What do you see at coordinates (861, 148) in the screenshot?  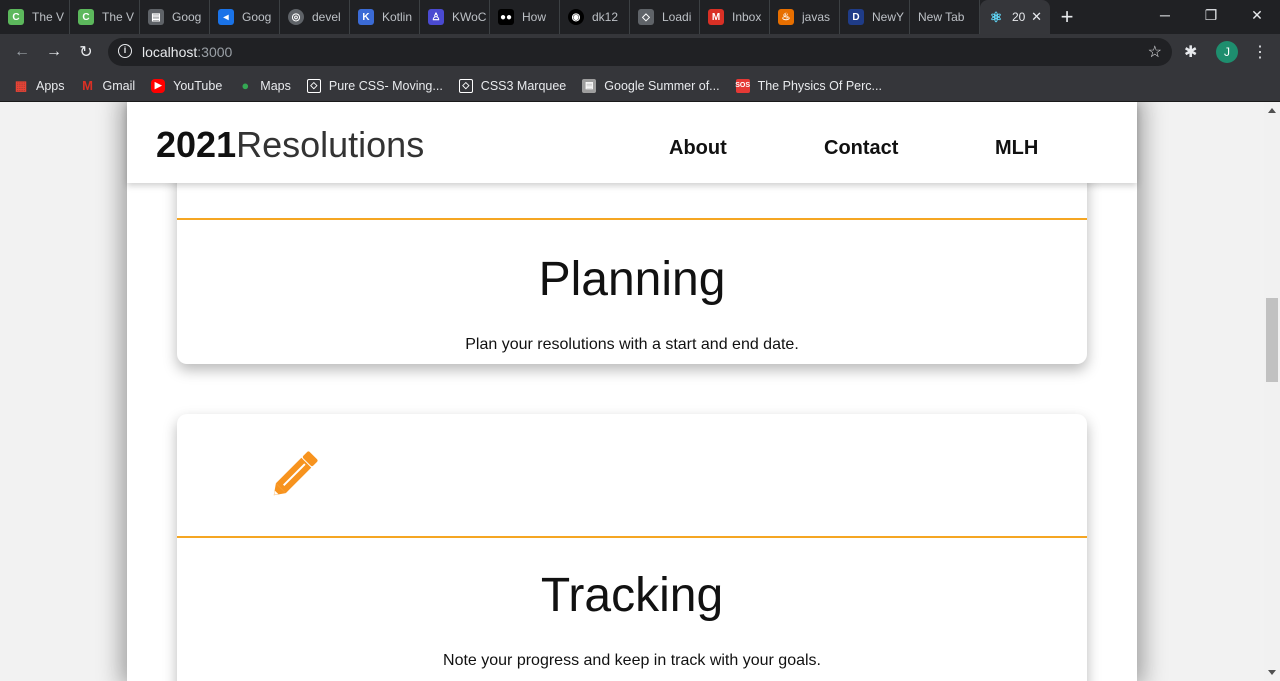 I see `nav-contact-link: Contact` at bounding box center [861, 148].